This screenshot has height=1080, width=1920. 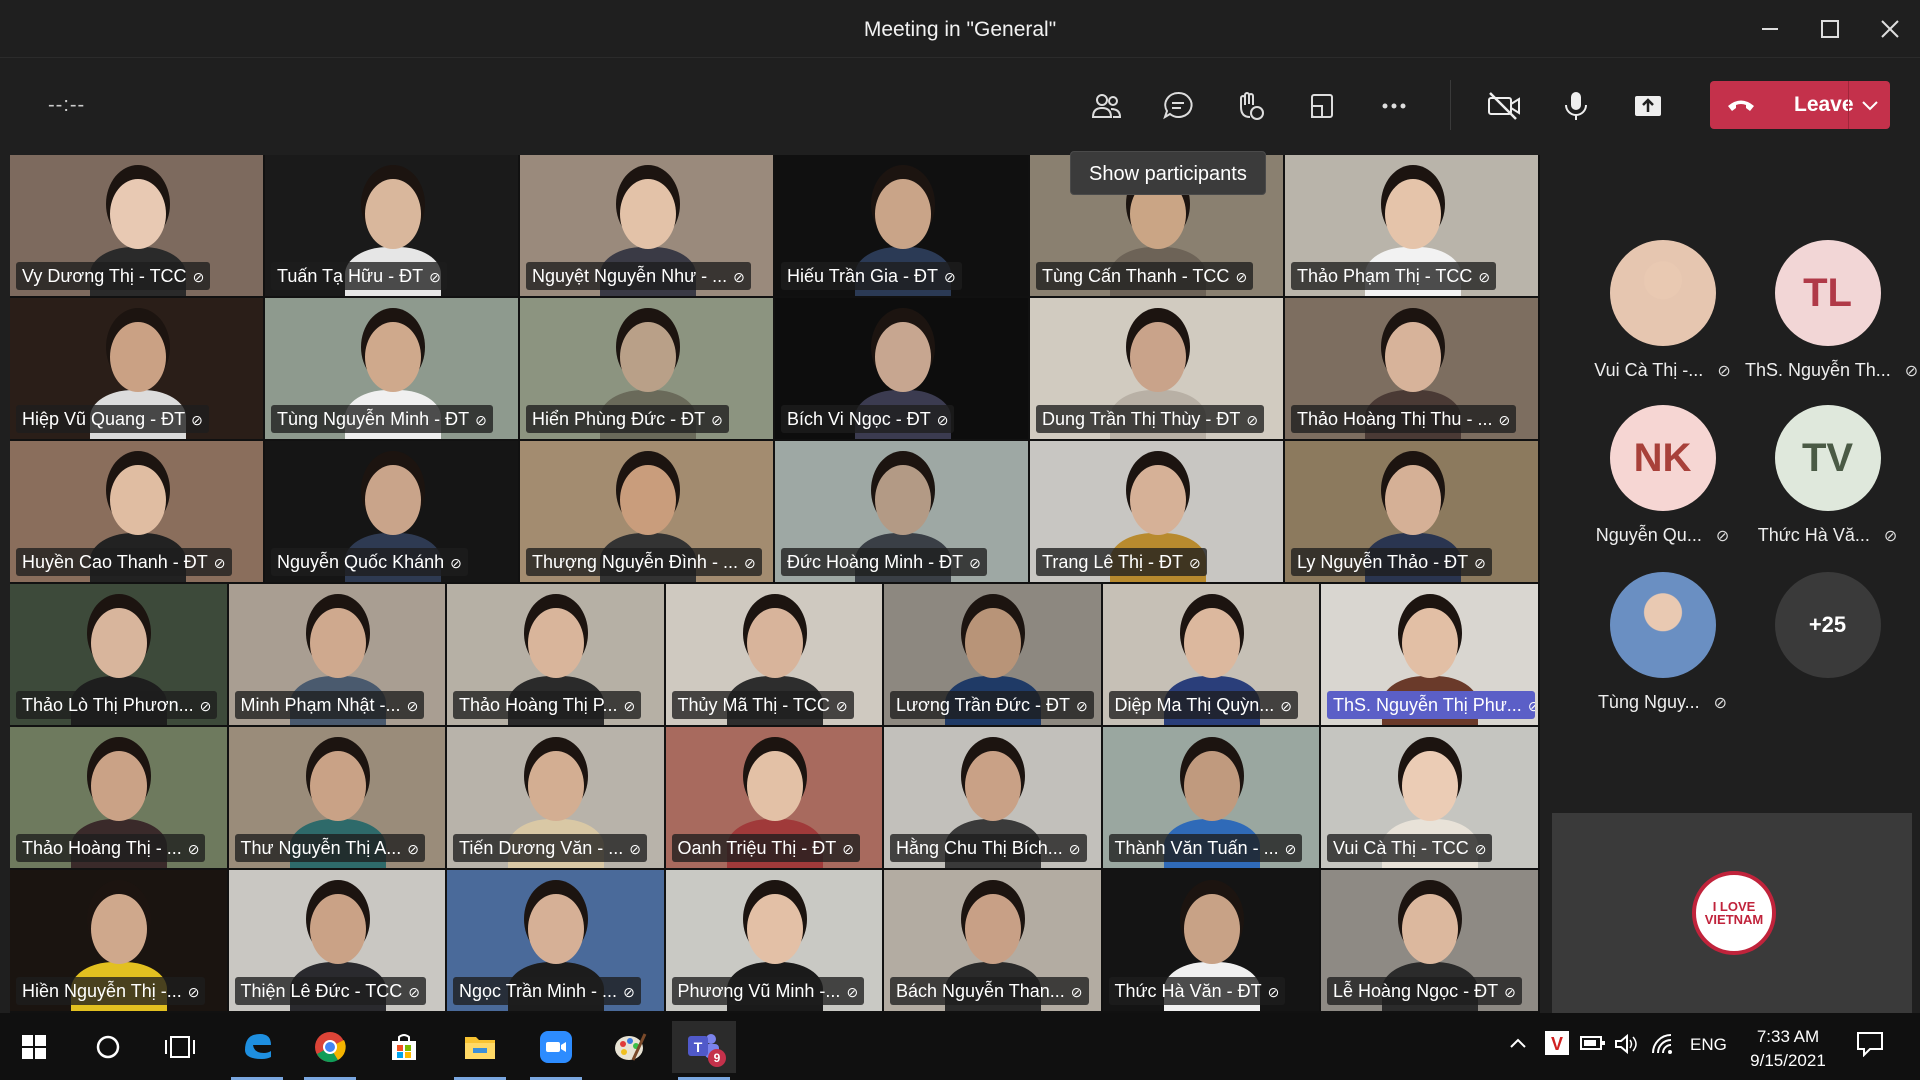 I want to click on paint-taskbar-button, so click(x=630, y=1047).